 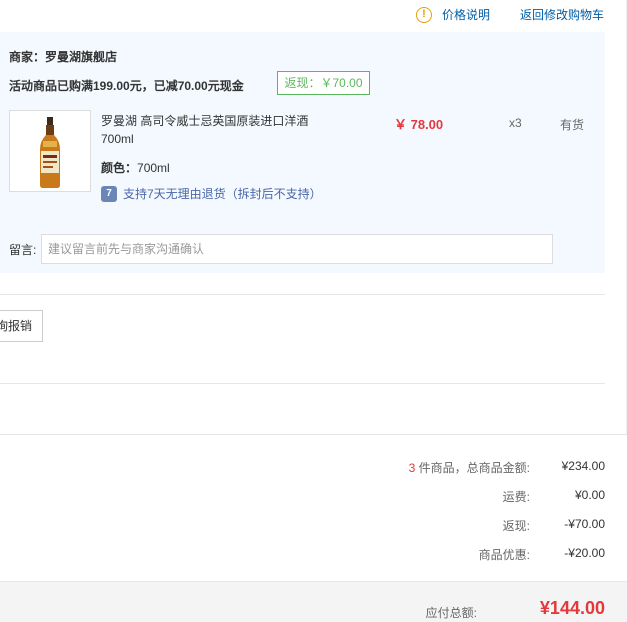 What do you see at coordinates (21, 326) in the screenshot?
I see `invoice-button: 询报销` at bounding box center [21, 326].